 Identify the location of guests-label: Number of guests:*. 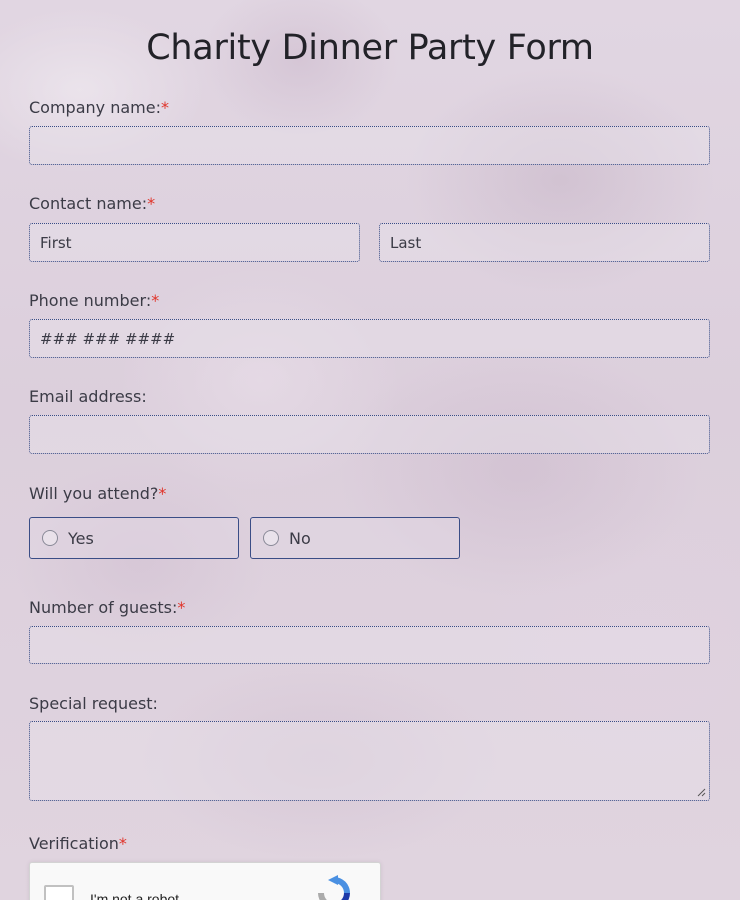
(107, 607).